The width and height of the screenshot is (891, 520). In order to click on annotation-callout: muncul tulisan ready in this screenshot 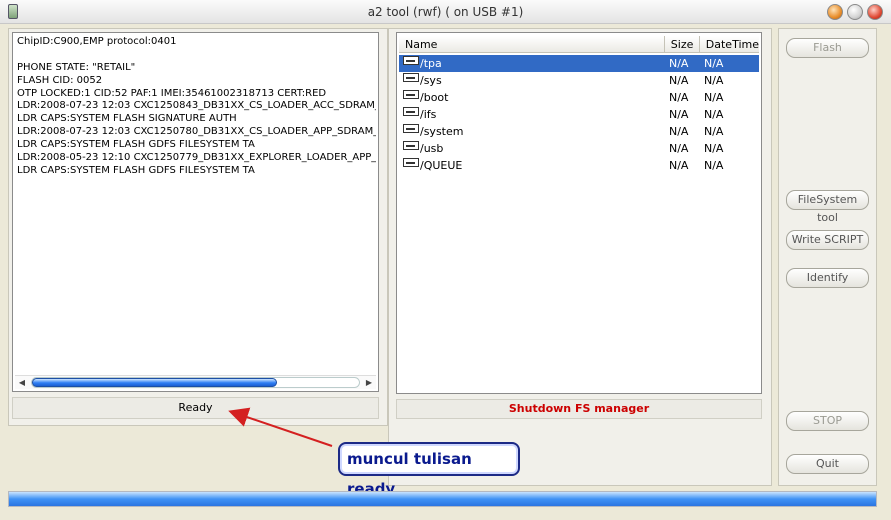, I will do `click(429, 470)`.